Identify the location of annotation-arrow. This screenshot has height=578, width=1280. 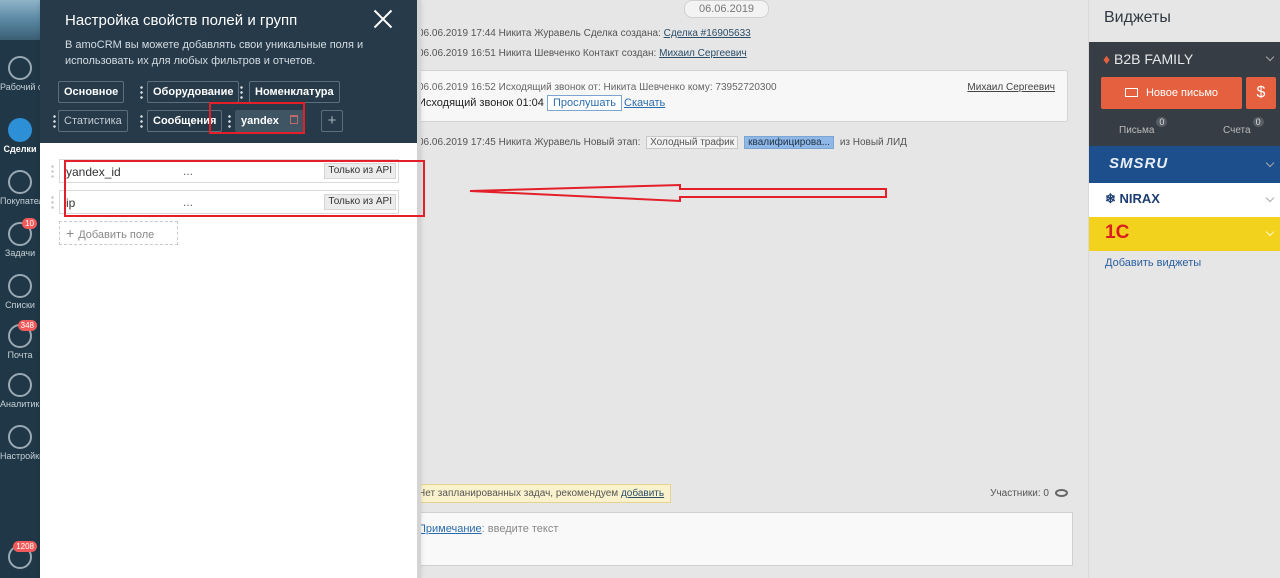
(678, 193).